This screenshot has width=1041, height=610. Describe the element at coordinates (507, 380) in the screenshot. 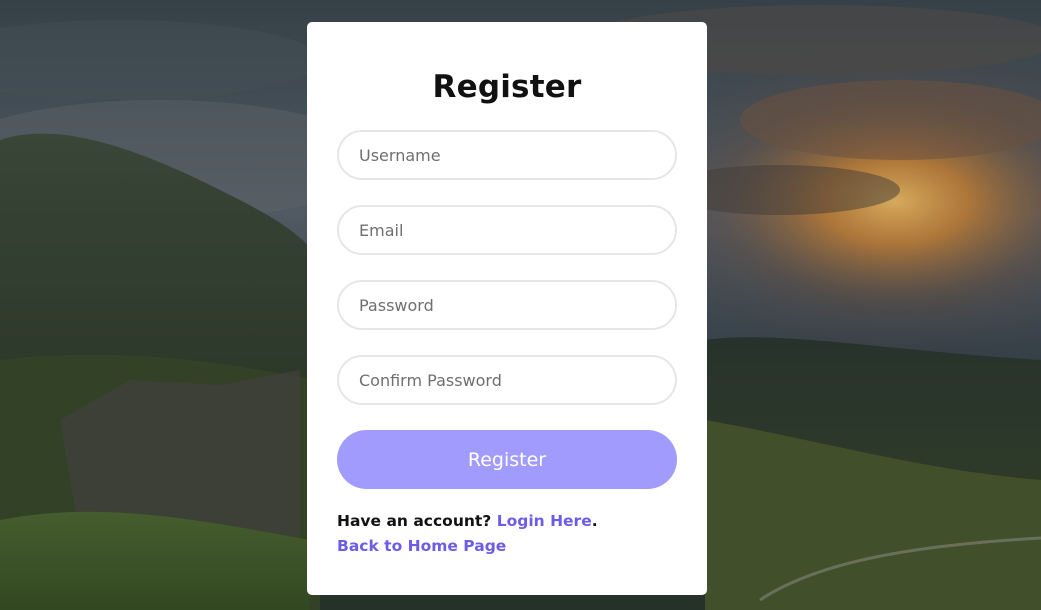

I see `confirm-password-input` at that location.